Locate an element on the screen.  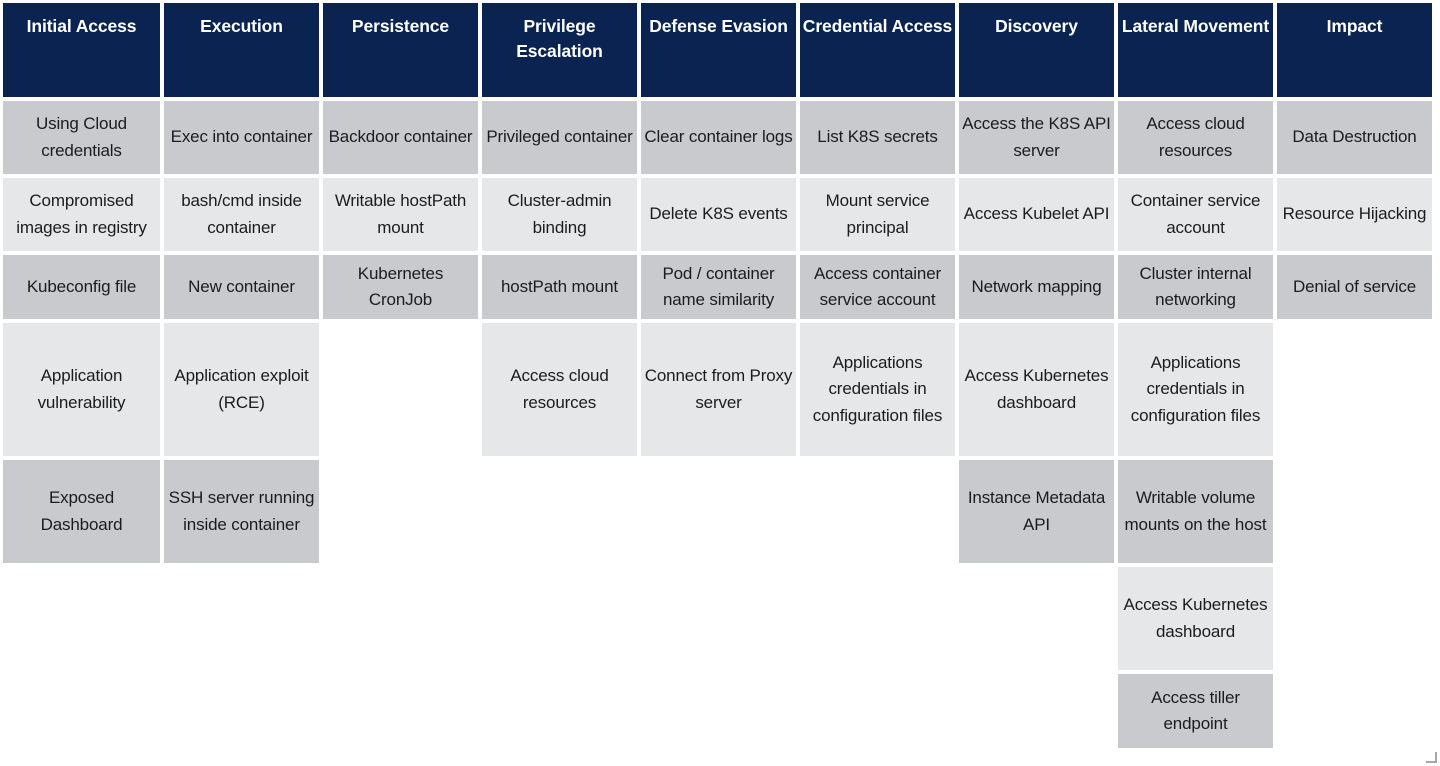
column-header-initial-access: Initial Access is located at coordinates (81, 50).